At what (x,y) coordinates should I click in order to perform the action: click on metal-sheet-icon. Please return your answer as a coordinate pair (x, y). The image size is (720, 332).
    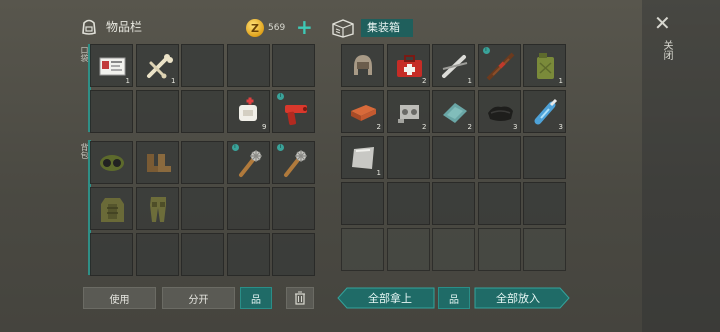
    Looking at the image, I should click on (363, 158).